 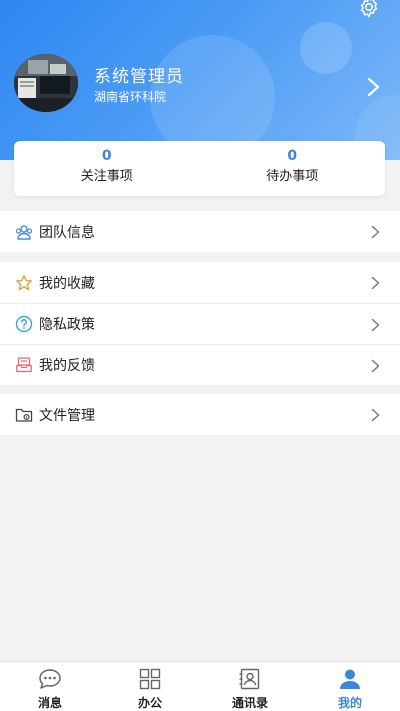 I want to click on menu-item-favorites: 我的收藏, so click(x=200, y=282).